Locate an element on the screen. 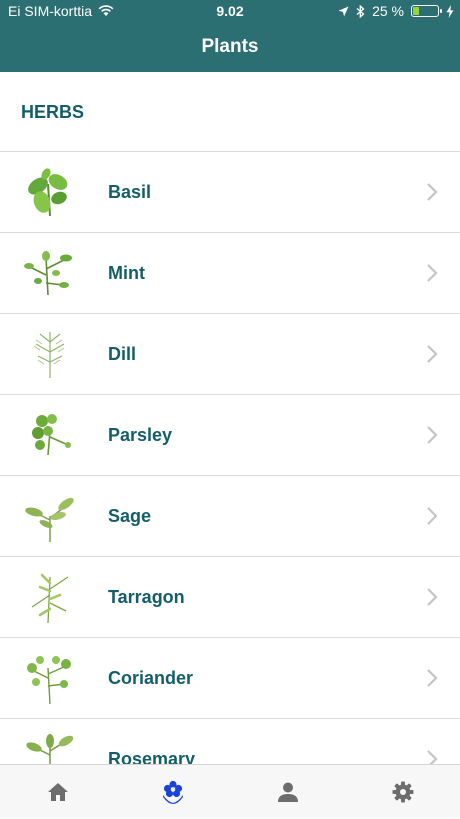 This screenshot has height=819, width=460. bluetooth-icon is located at coordinates (360, 11).